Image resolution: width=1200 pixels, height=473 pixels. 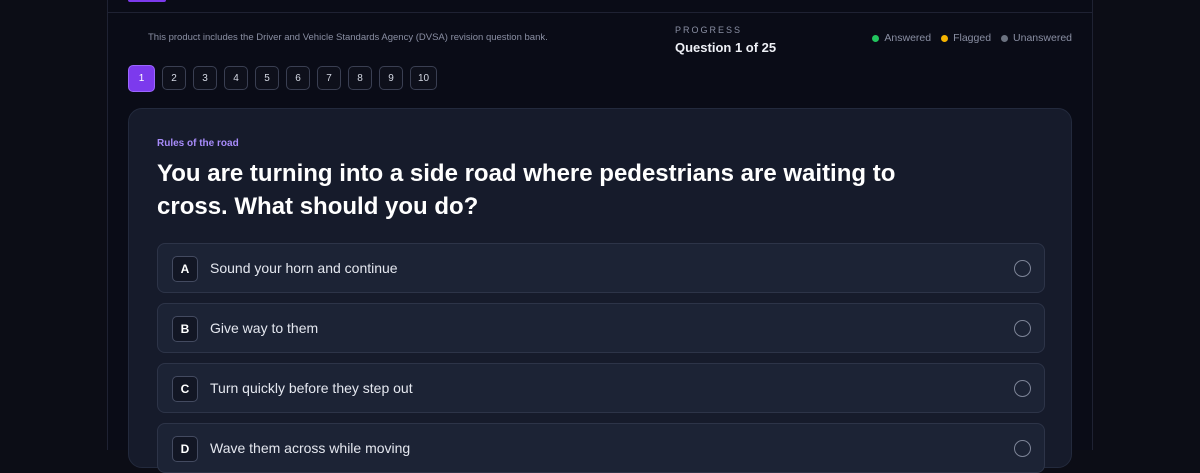 I want to click on question-category: Rules of the road, so click(x=198, y=143).